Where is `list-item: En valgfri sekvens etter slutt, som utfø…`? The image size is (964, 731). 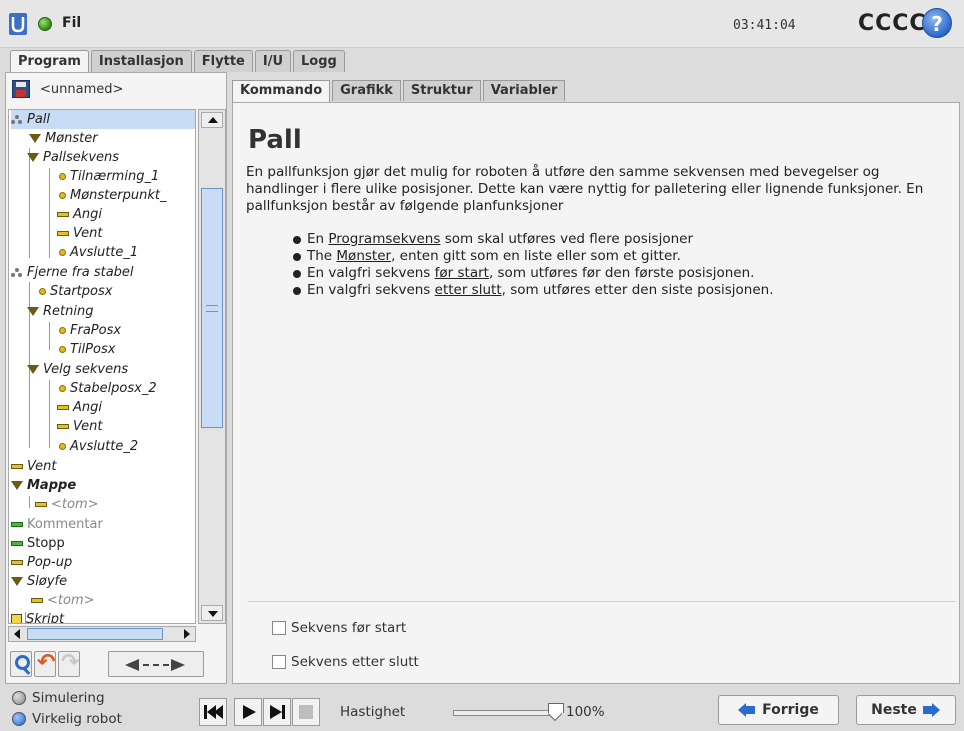 list-item: En valgfri sekvens etter slutt, som utfø… is located at coordinates (533, 290).